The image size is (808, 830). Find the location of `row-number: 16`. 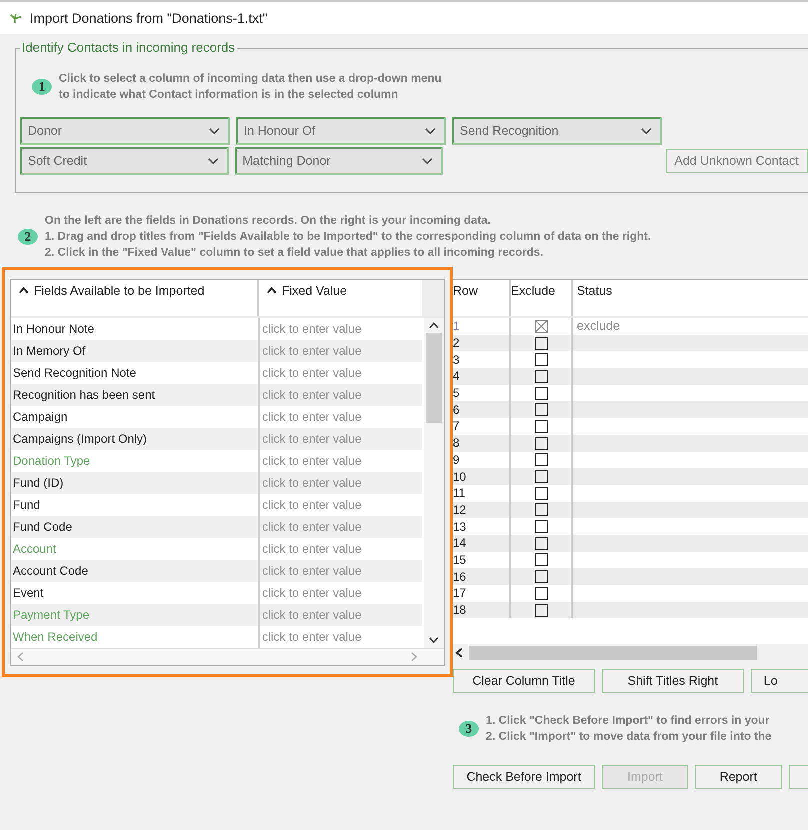

row-number: 16 is located at coordinates (482, 576).